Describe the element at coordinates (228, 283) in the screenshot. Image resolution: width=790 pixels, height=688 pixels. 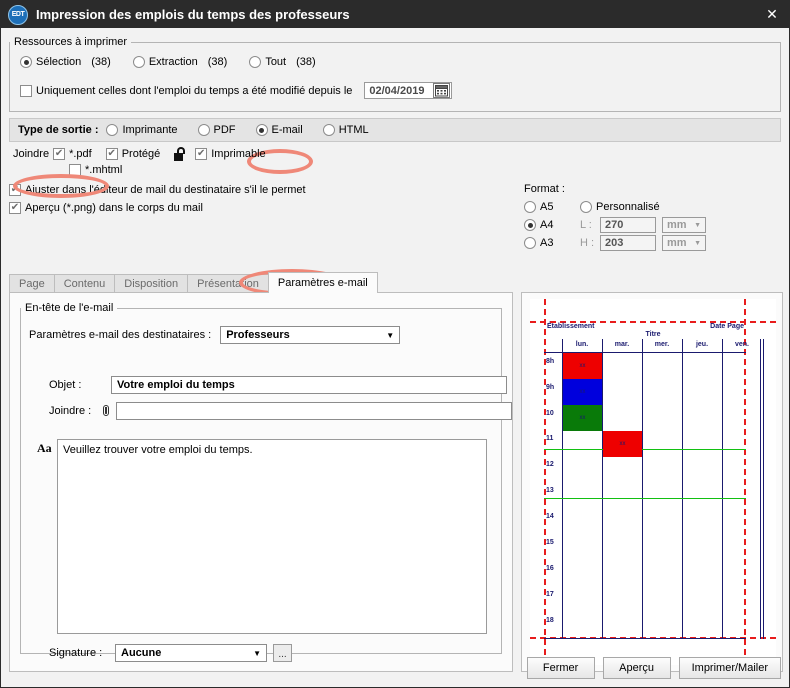
I see `tab-presentation: Présentation` at that location.